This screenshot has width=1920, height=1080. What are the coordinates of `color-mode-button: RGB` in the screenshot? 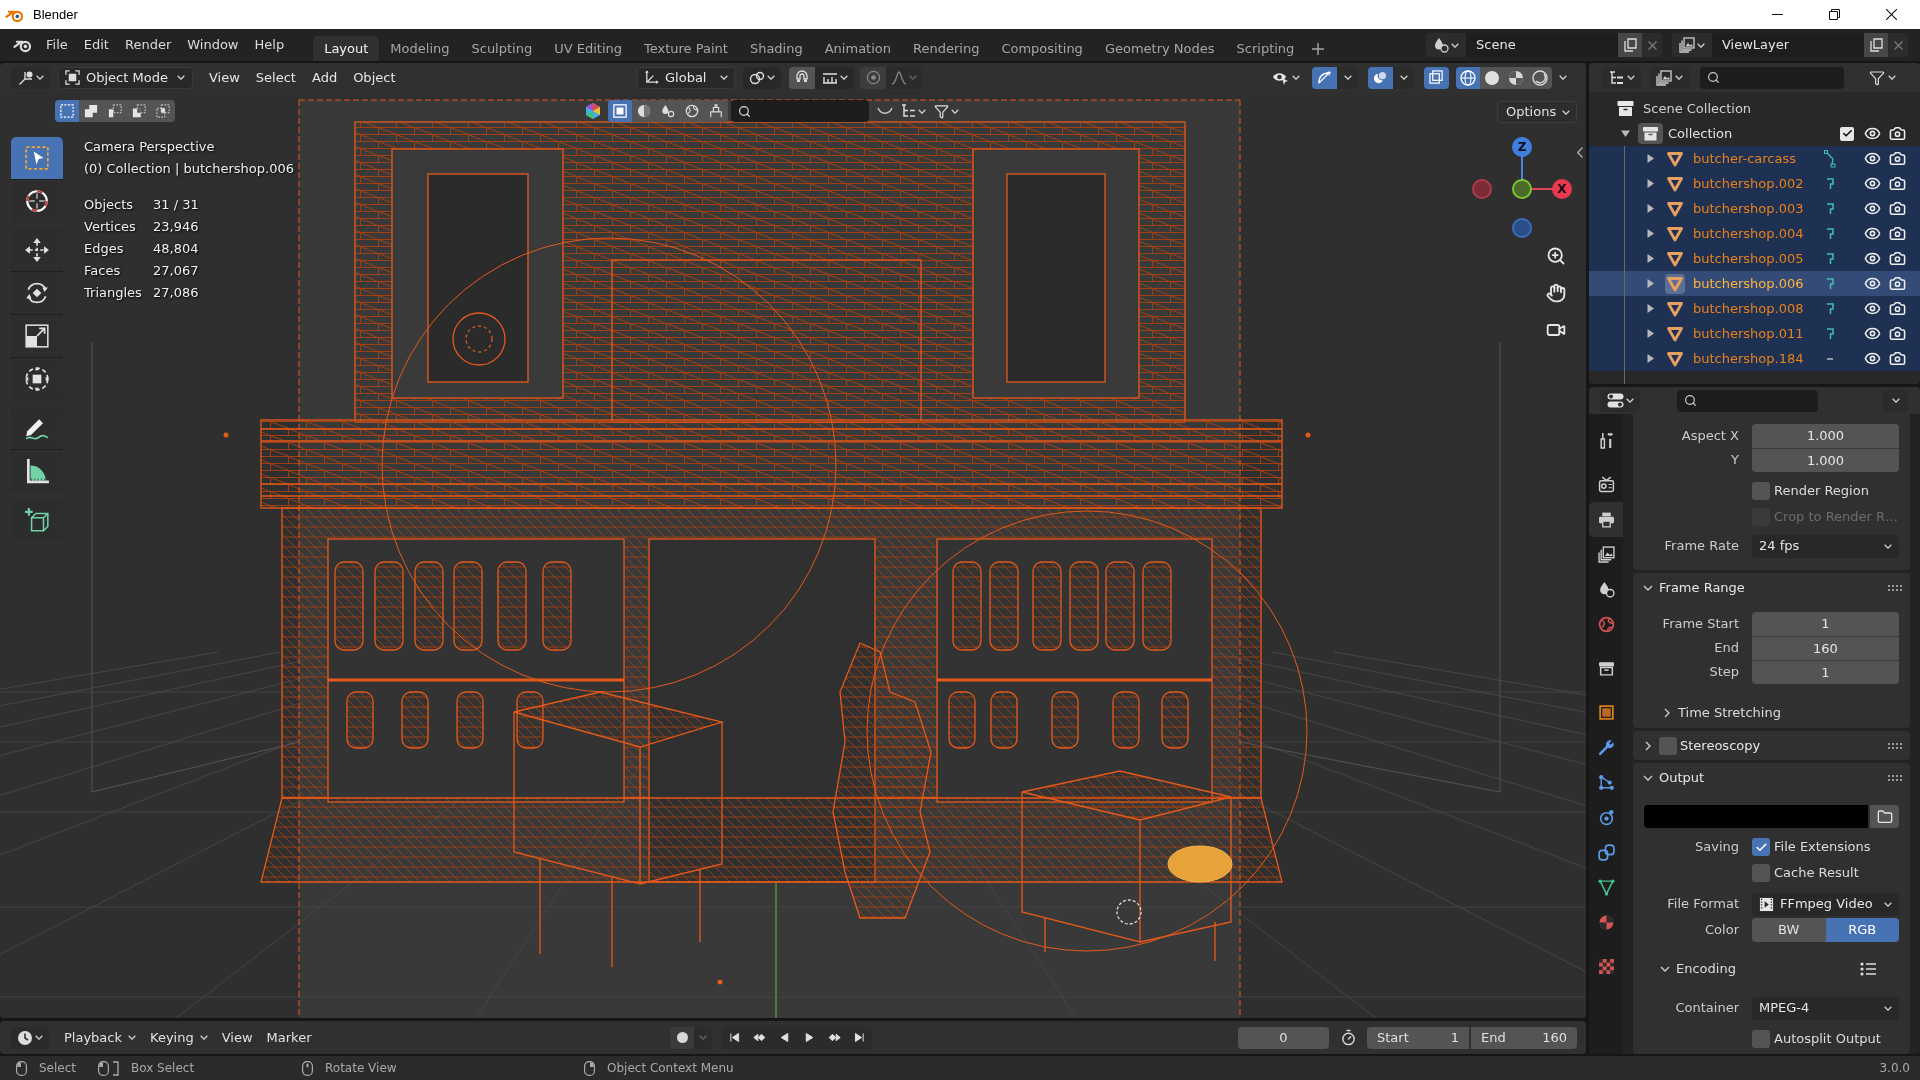 It's located at (1862, 930).